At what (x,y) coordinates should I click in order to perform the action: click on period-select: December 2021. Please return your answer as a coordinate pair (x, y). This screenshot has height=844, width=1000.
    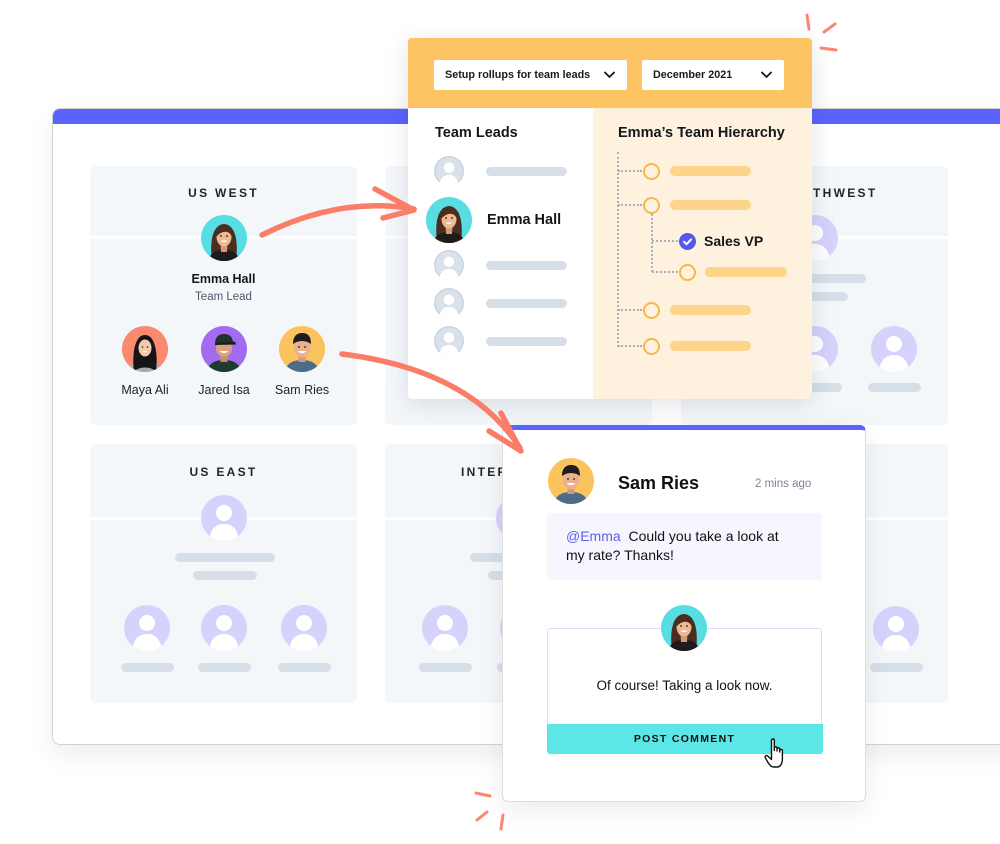
    Looking at the image, I should click on (713, 75).